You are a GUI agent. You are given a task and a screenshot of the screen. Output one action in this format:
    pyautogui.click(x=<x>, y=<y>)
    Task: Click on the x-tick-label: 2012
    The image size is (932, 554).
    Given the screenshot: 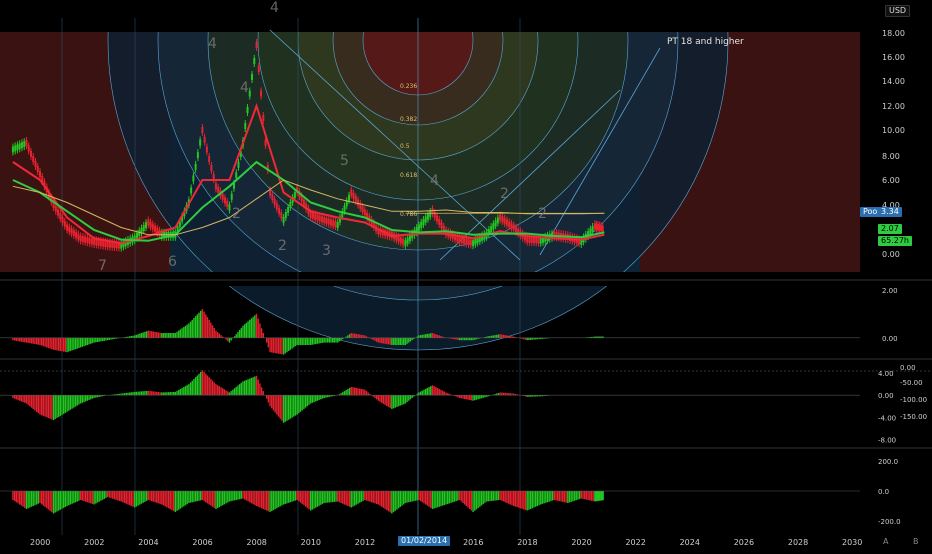 What is the action you would take?
    pyautogui.click(x=365, y=542)
    